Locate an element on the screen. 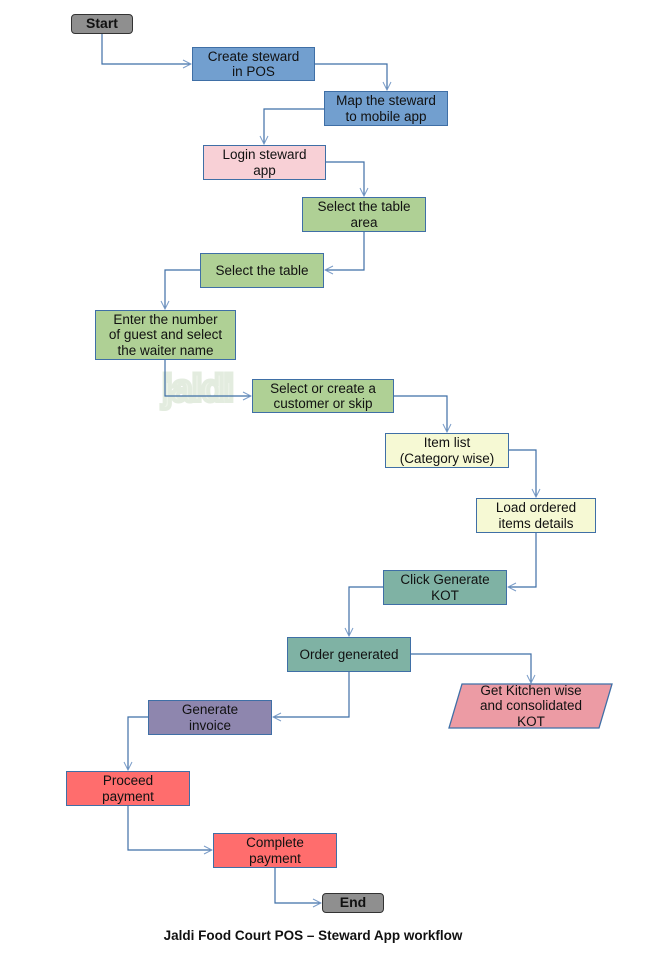 This screenshot has width=656, height=964. edge-load-items-to-generate-kot is located at coordinates (522, 560).